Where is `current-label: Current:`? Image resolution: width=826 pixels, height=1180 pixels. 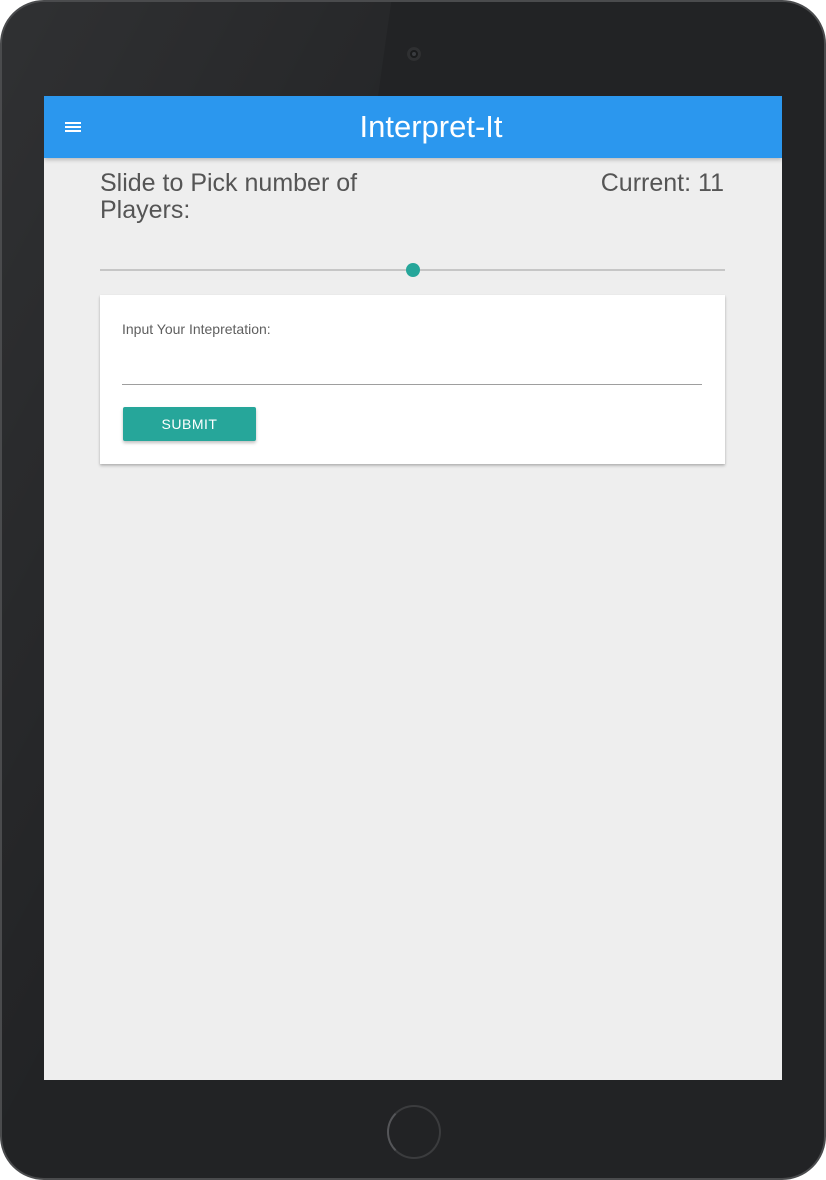
current-label: Current: is located at coordinates (646, 183).